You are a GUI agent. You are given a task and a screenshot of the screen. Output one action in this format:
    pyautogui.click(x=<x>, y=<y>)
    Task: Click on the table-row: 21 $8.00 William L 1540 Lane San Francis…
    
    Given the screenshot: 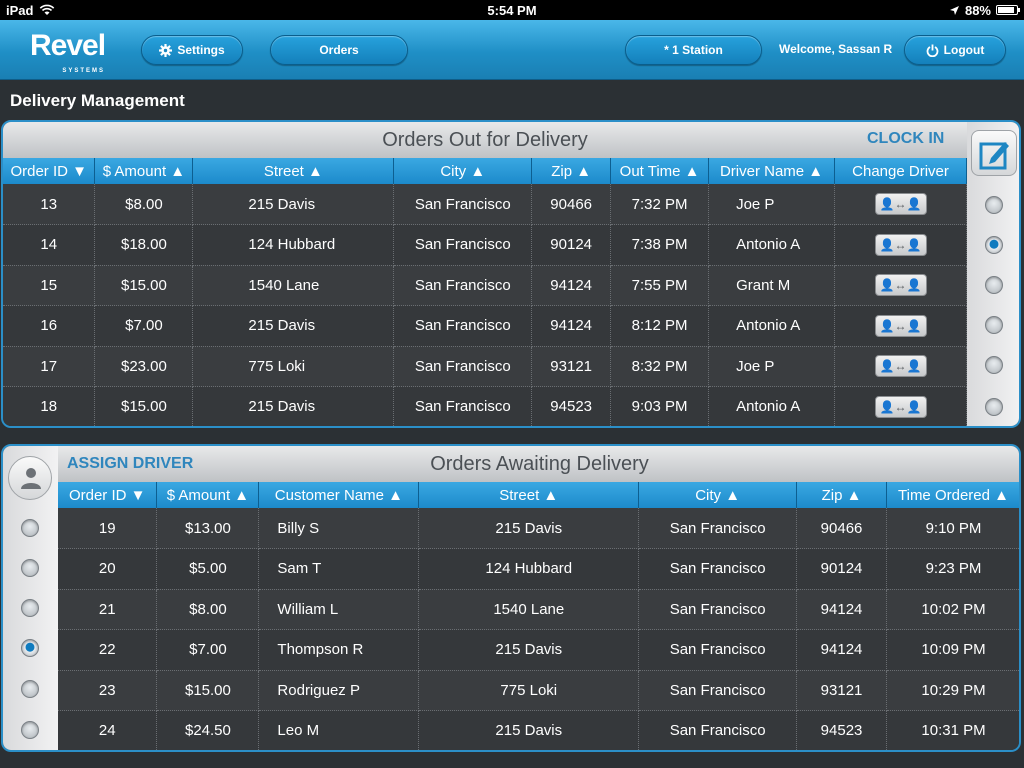 What is the action you would take?
    pyautogui.click(x=538, y=609)
    